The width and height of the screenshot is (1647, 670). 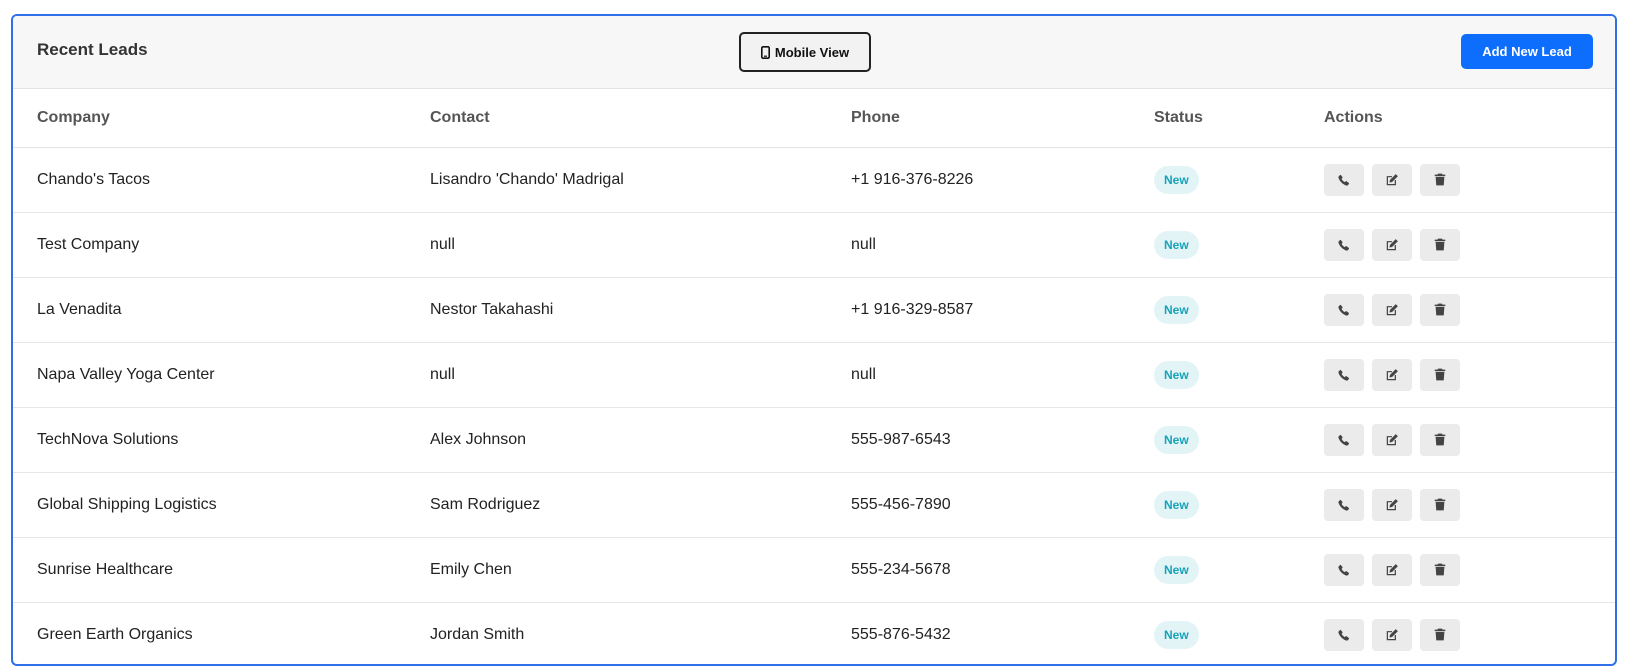 I want to click on cell-company: La Venadita, so click(x=221, y=310).